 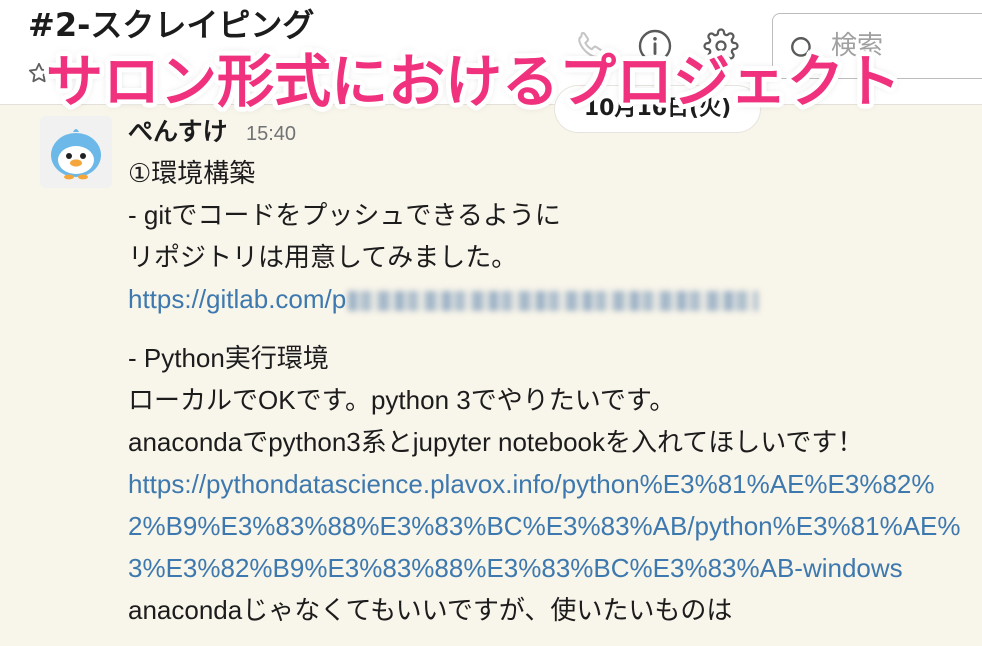 I want to click on message-timestamp: 15:40, so click(x=271, y=134).